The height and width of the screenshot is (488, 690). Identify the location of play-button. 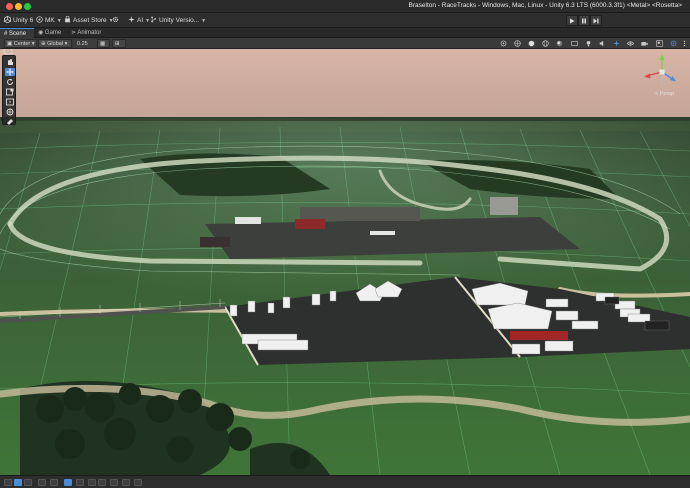
(572, 20).